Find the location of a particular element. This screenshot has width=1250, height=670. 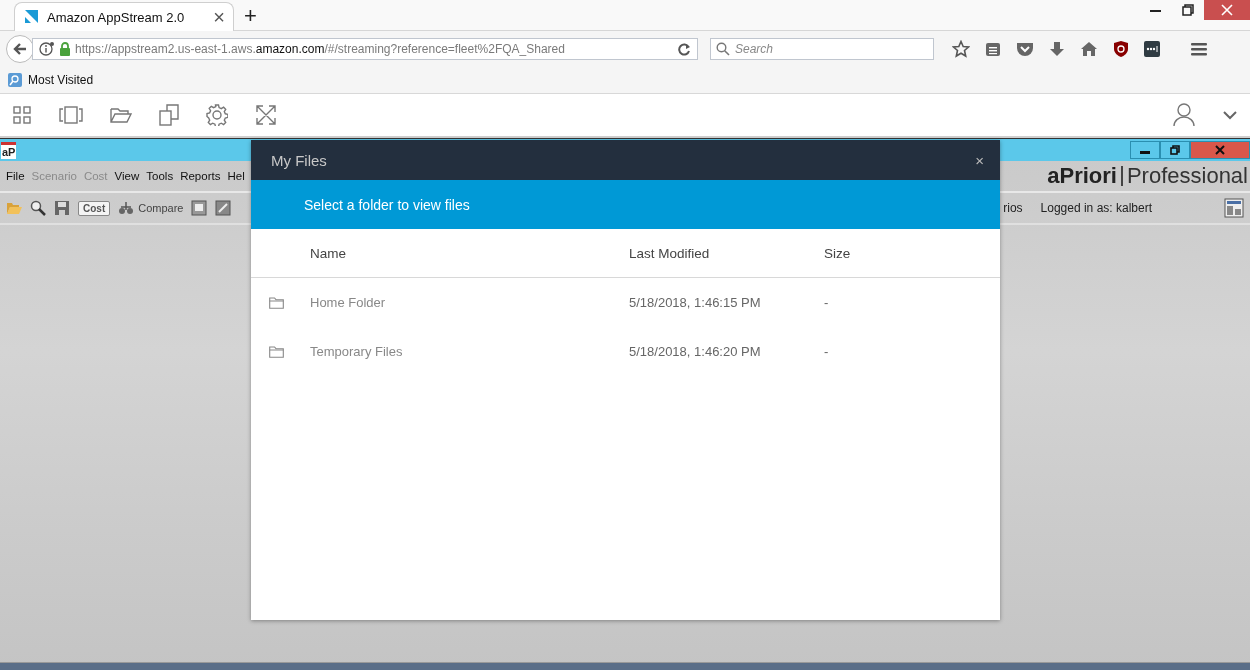

menu-icon is located at coordinates (1199, 49).